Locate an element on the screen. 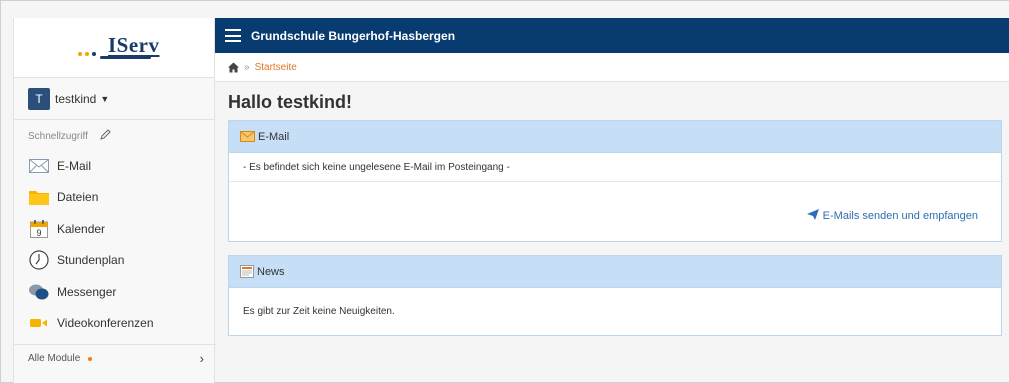 The height and width of the screenshot is (383, 1009). sidebar-item-files: Dateien is located at coordinates (114, 198).